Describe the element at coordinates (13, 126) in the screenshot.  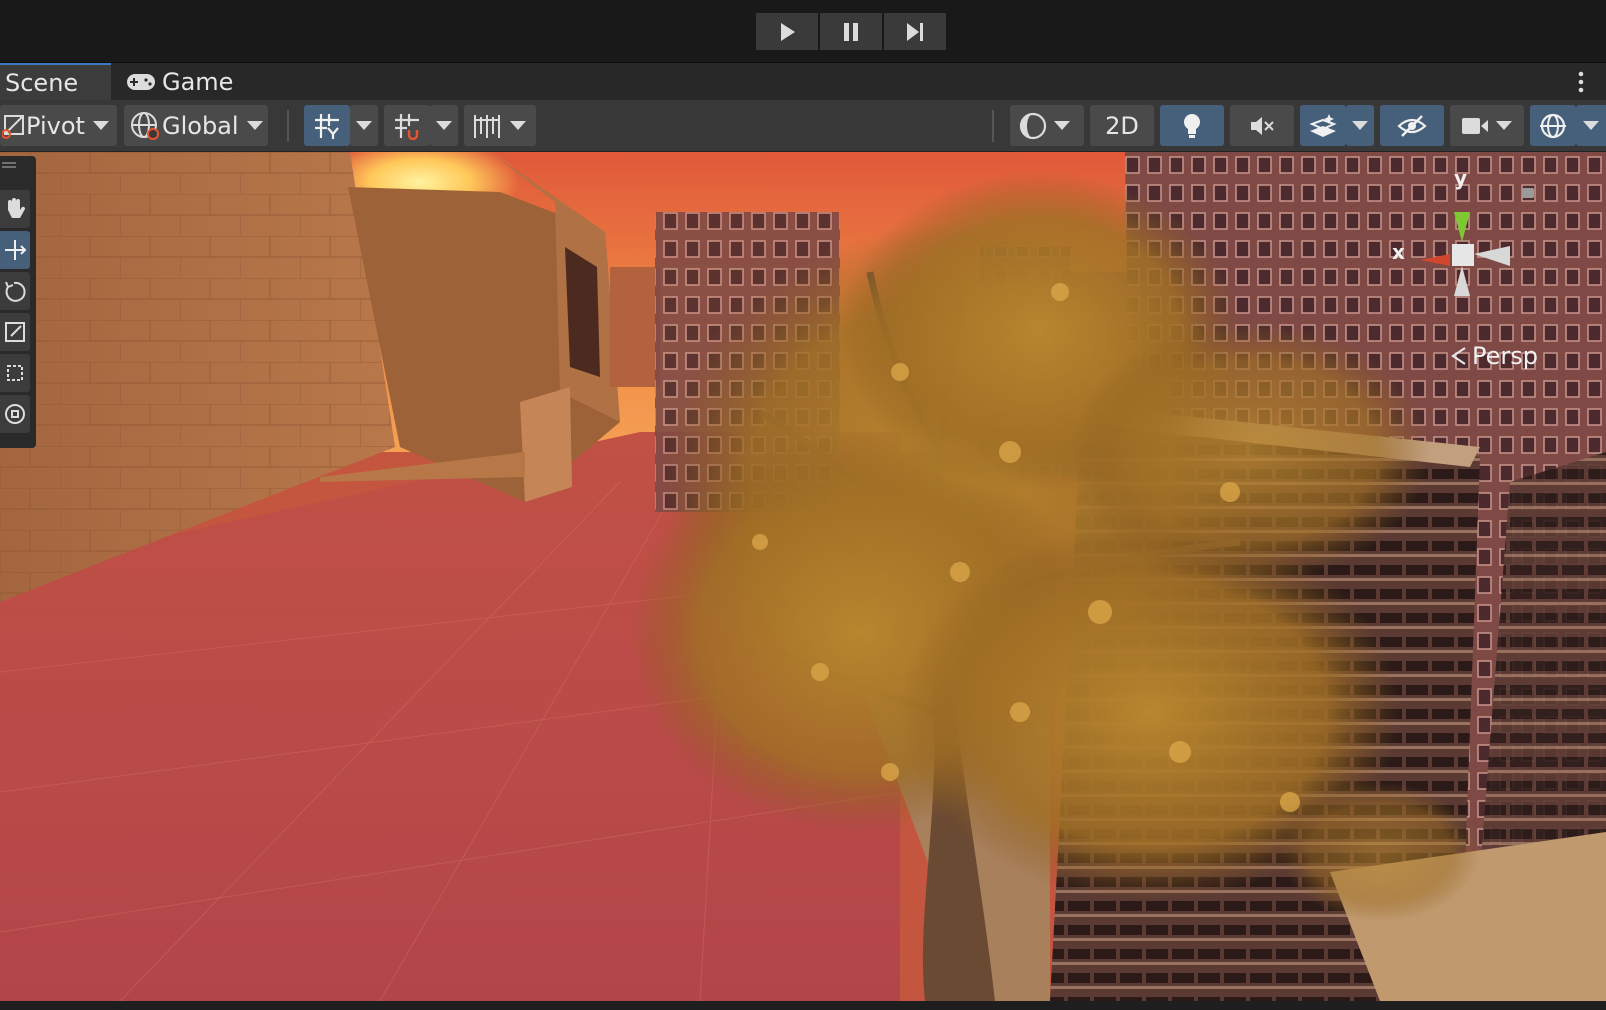
I see `pivot-icon` at that location.